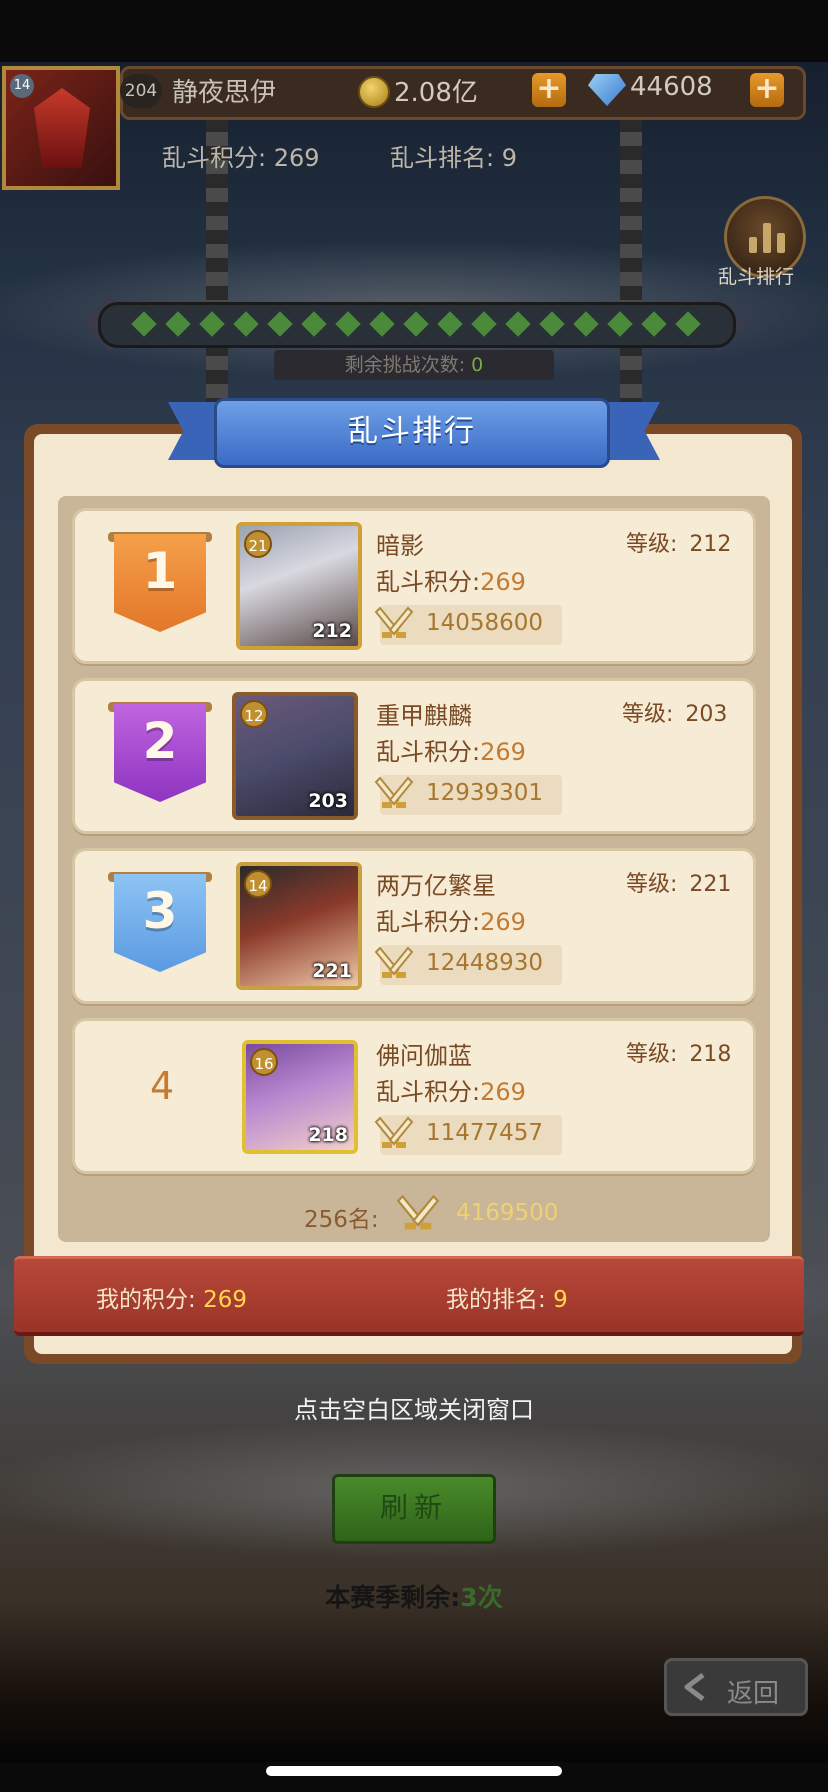 The height and width of the screenshot is (1792, 828). I want to click on rank-number: 2, so click(160, 741).